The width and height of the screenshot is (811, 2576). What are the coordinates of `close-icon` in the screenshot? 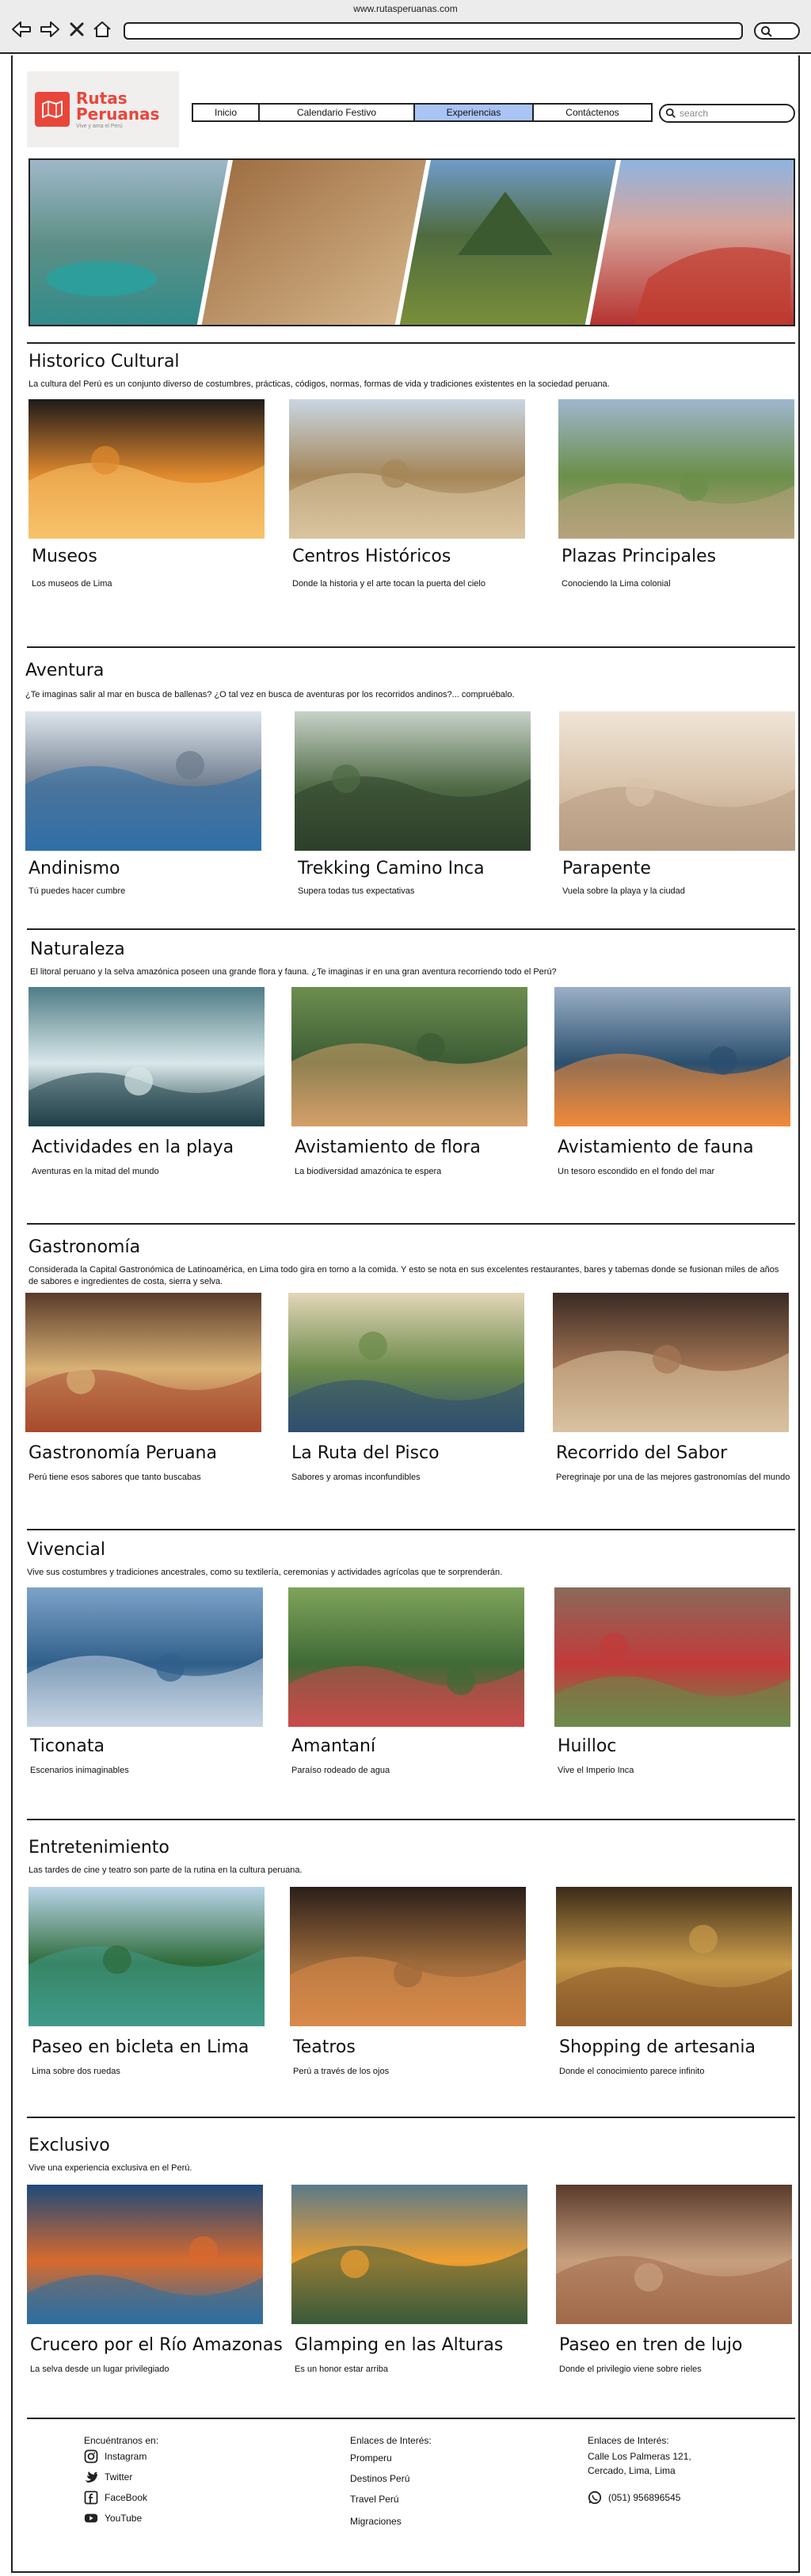 It's located at (77, 29).